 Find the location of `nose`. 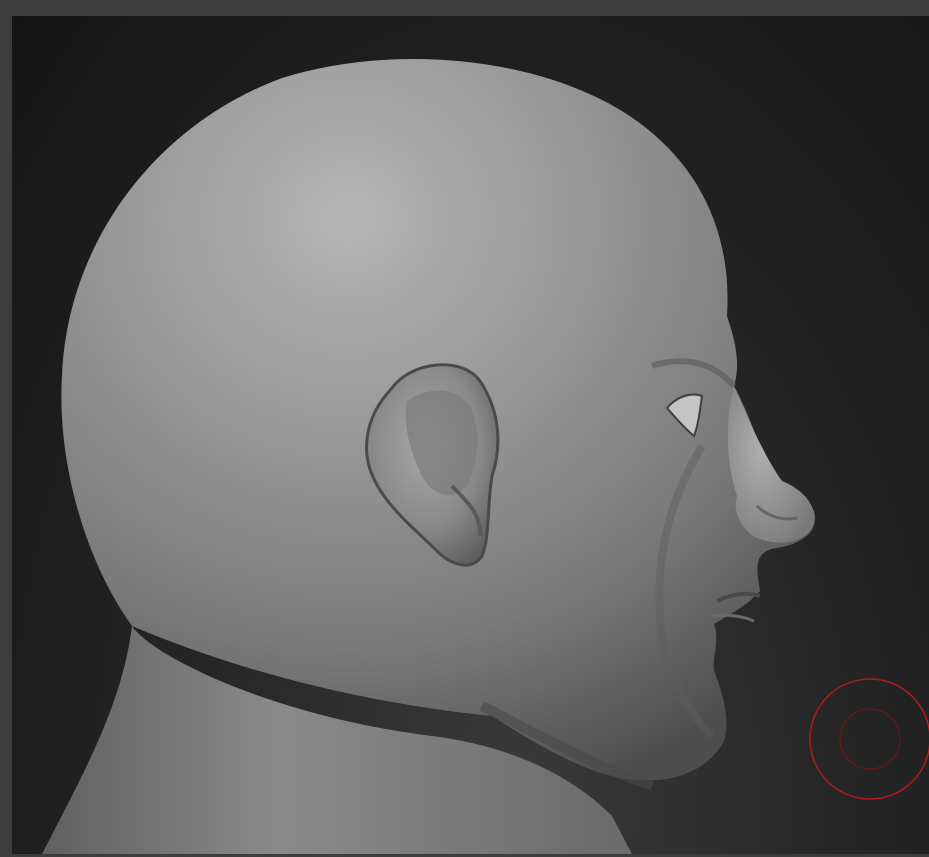

nose is located at coordinates (771, 464).